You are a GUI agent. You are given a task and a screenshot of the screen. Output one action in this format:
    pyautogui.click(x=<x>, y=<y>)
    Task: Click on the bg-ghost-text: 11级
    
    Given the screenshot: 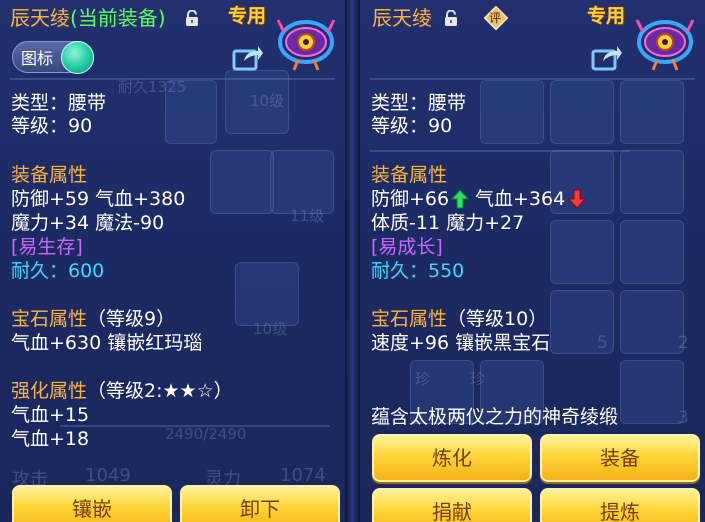 What is the action you would take?
    pyautogui.click(x=307, y=216)
    